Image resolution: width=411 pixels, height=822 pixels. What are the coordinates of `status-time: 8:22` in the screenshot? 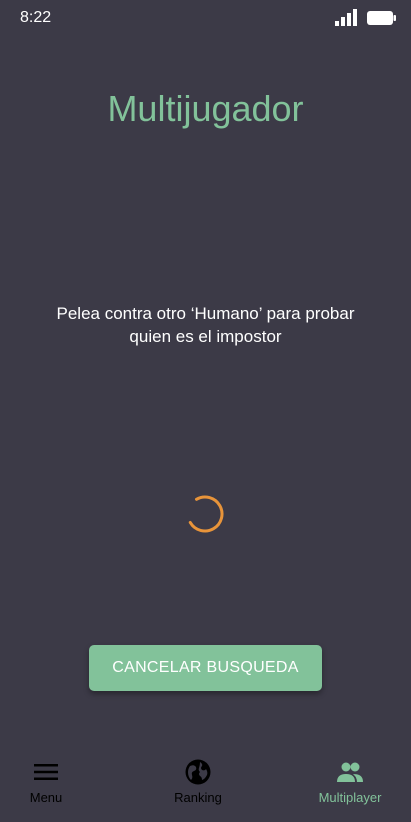 It's located at (36, 17).